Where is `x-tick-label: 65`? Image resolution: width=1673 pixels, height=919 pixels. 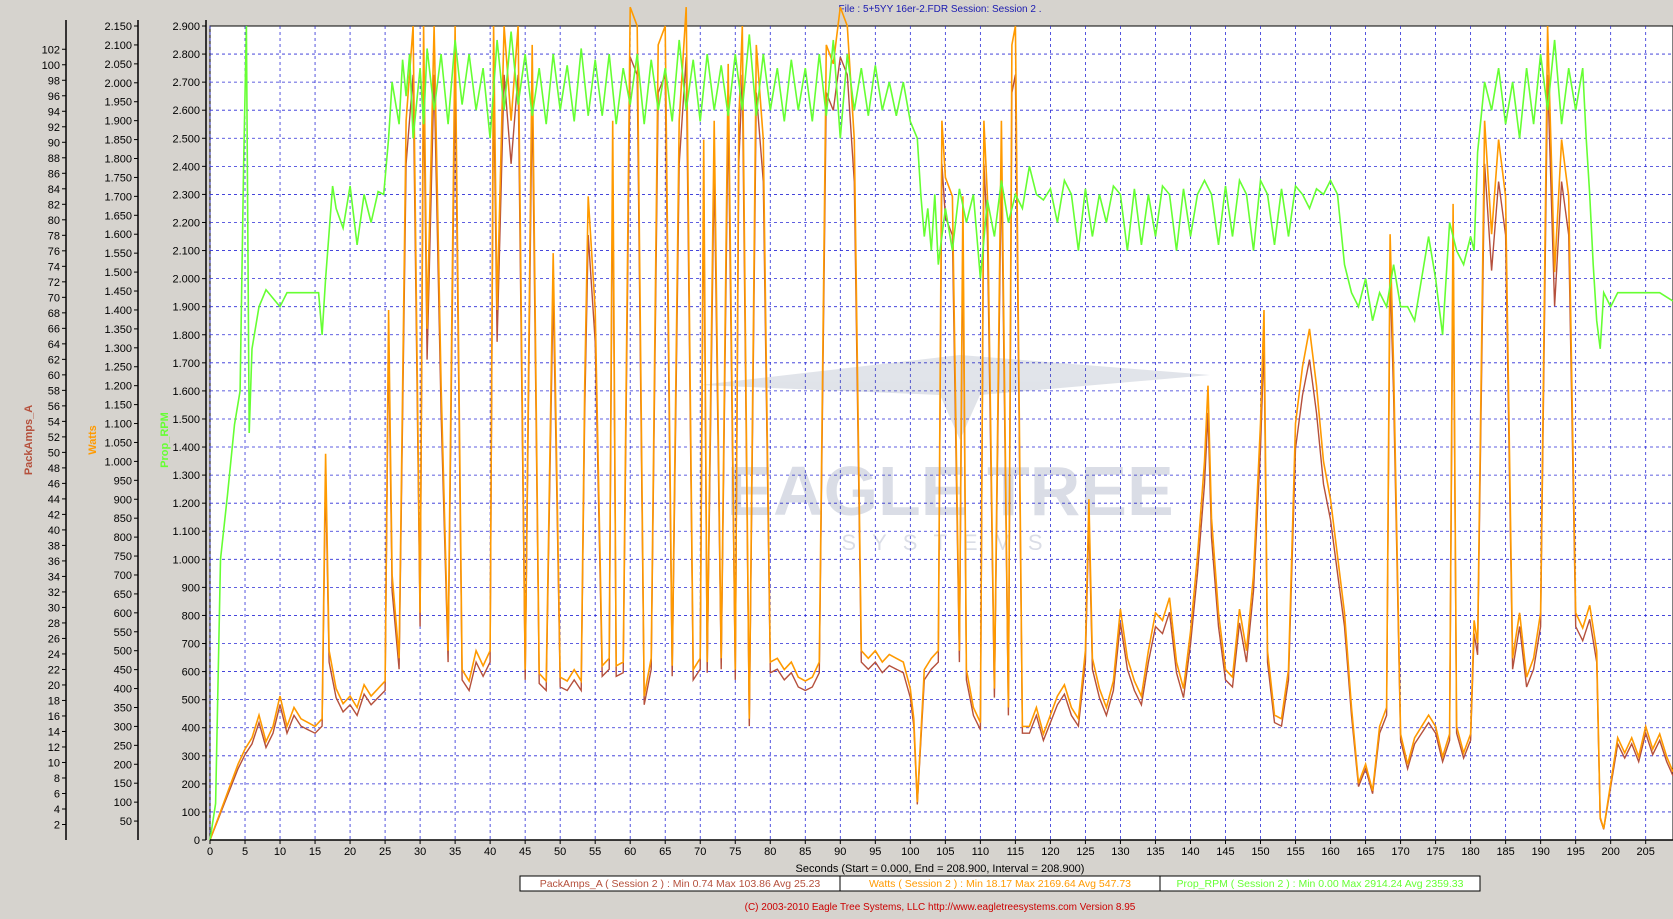 x-tick-label: 65 is located at coordinates (665, 852).